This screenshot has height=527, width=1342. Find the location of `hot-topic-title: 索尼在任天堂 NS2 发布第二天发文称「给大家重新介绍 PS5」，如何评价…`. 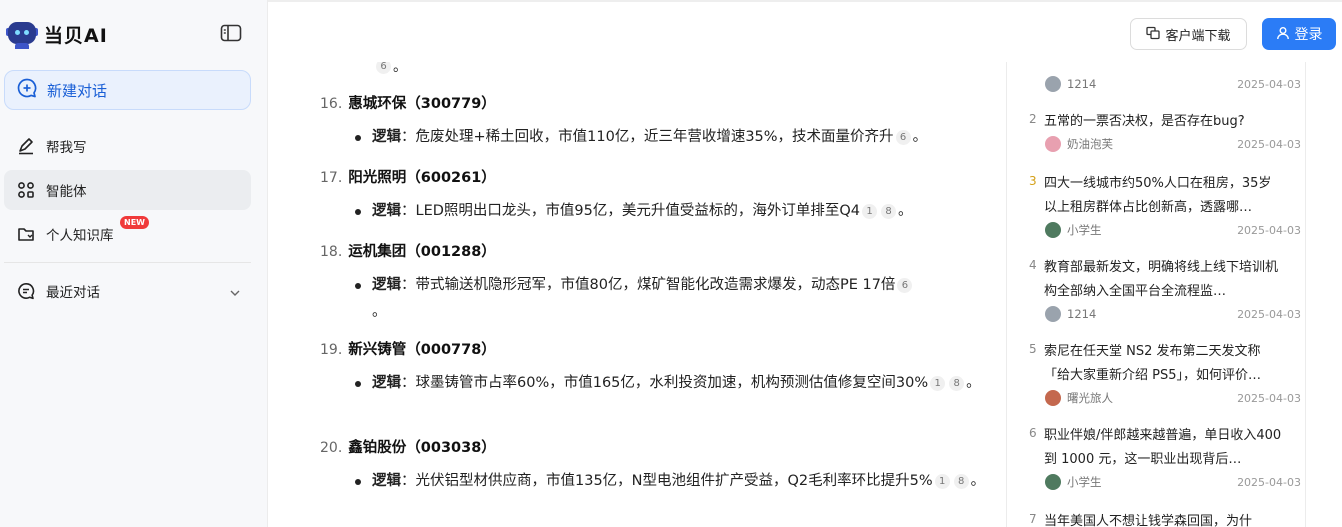

hot-topic-title: 索尼在任天堂 NS2 发布第二天发文称「给大家重新介绍 PS5」，如何评价… is located at coordinates (1152, 363).